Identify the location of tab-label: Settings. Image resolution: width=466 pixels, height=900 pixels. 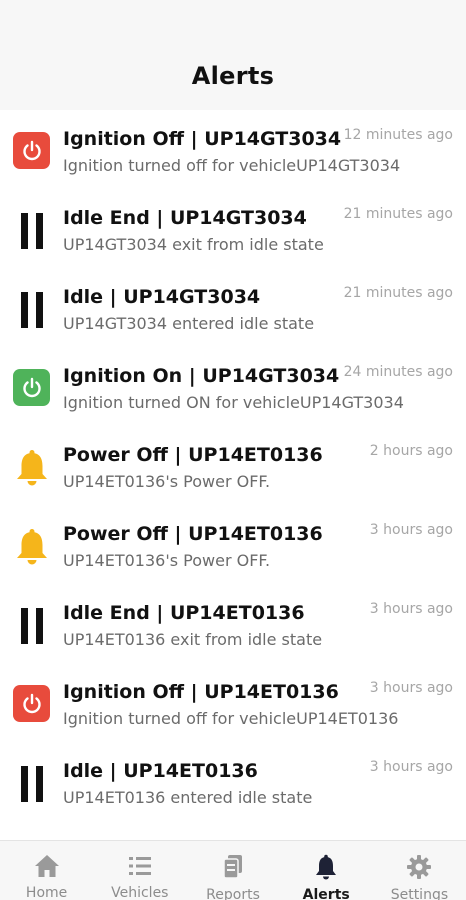
(419, 893).